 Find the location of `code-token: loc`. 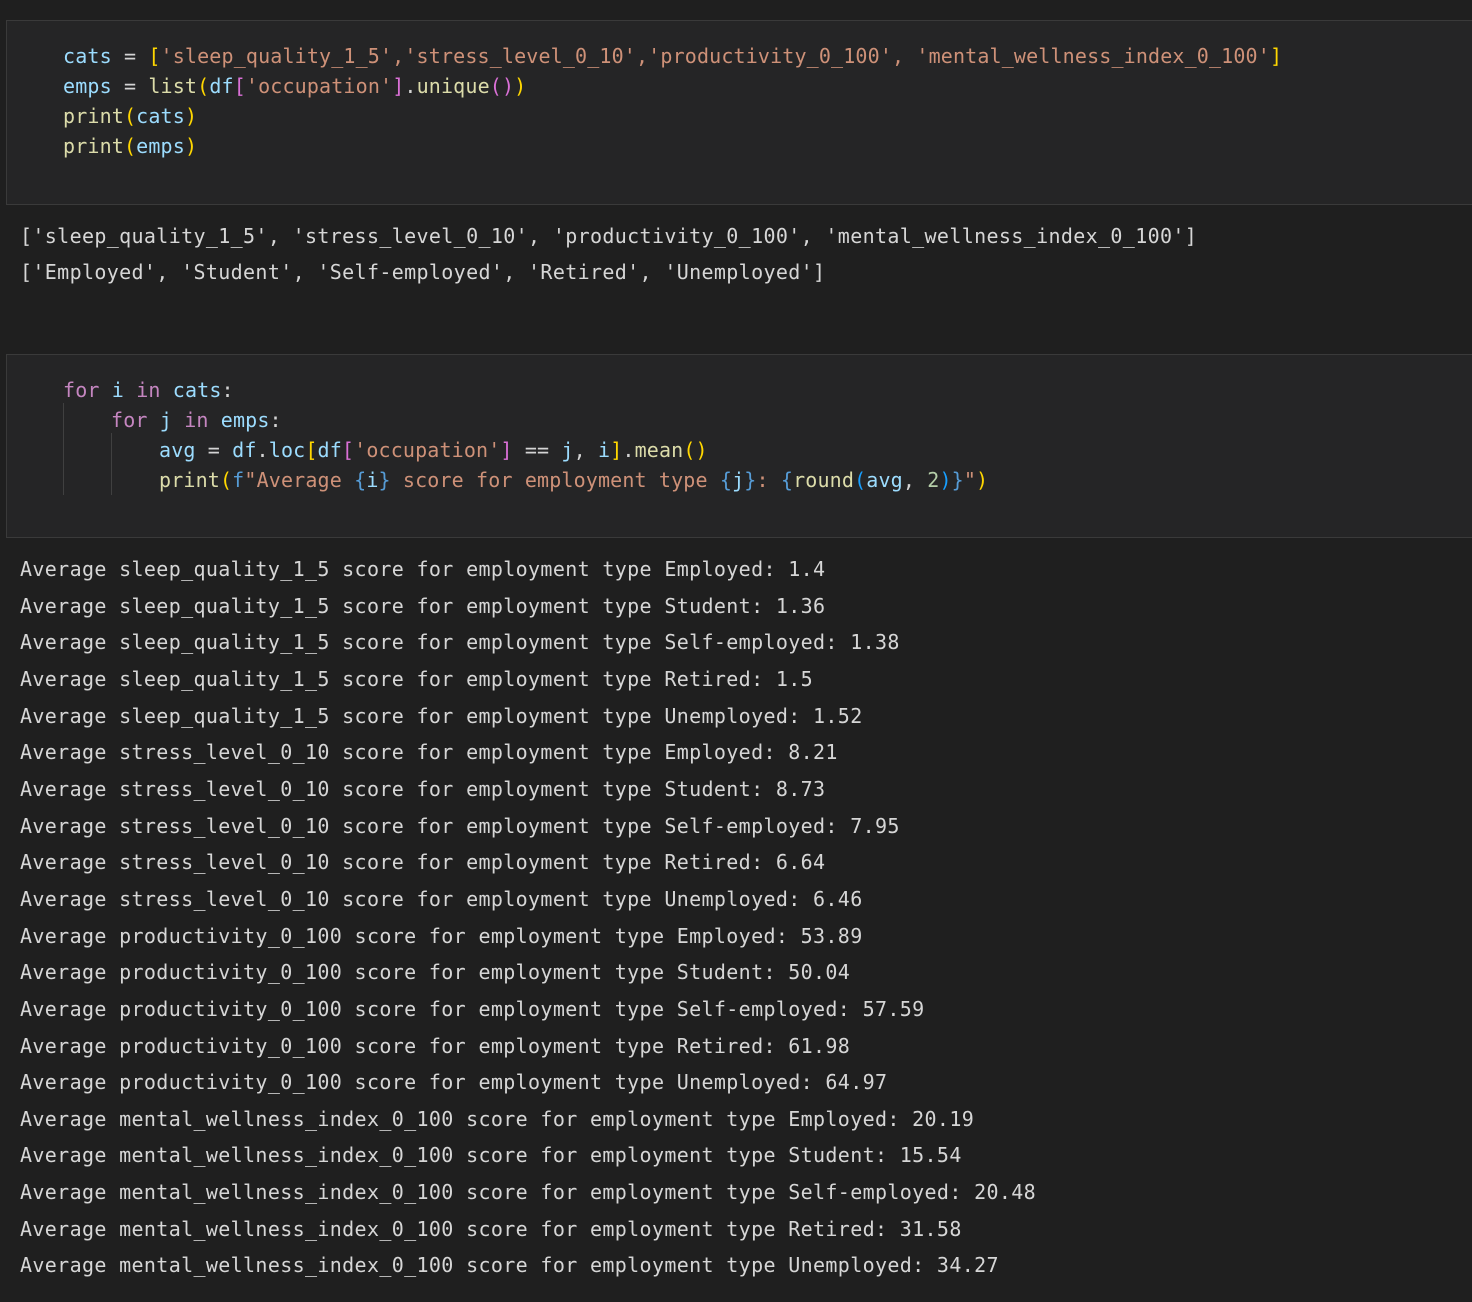

code-token: loc is located at coordinates (287, 450).